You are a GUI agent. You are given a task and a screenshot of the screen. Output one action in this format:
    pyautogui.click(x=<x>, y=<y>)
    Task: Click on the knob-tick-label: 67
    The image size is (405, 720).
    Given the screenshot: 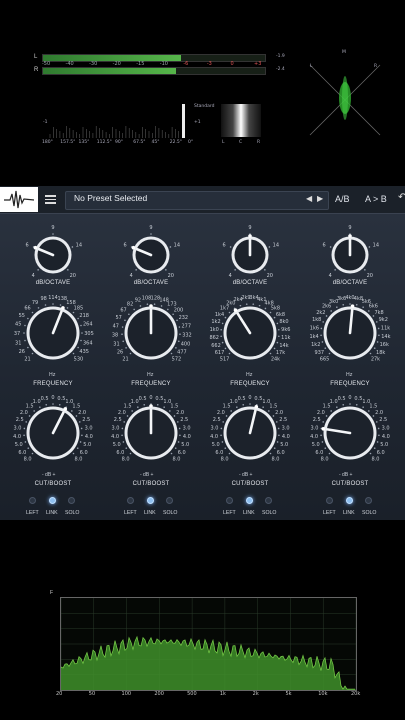 What is the action you would take?
    pyautogui.click(x=123, y=311)
    